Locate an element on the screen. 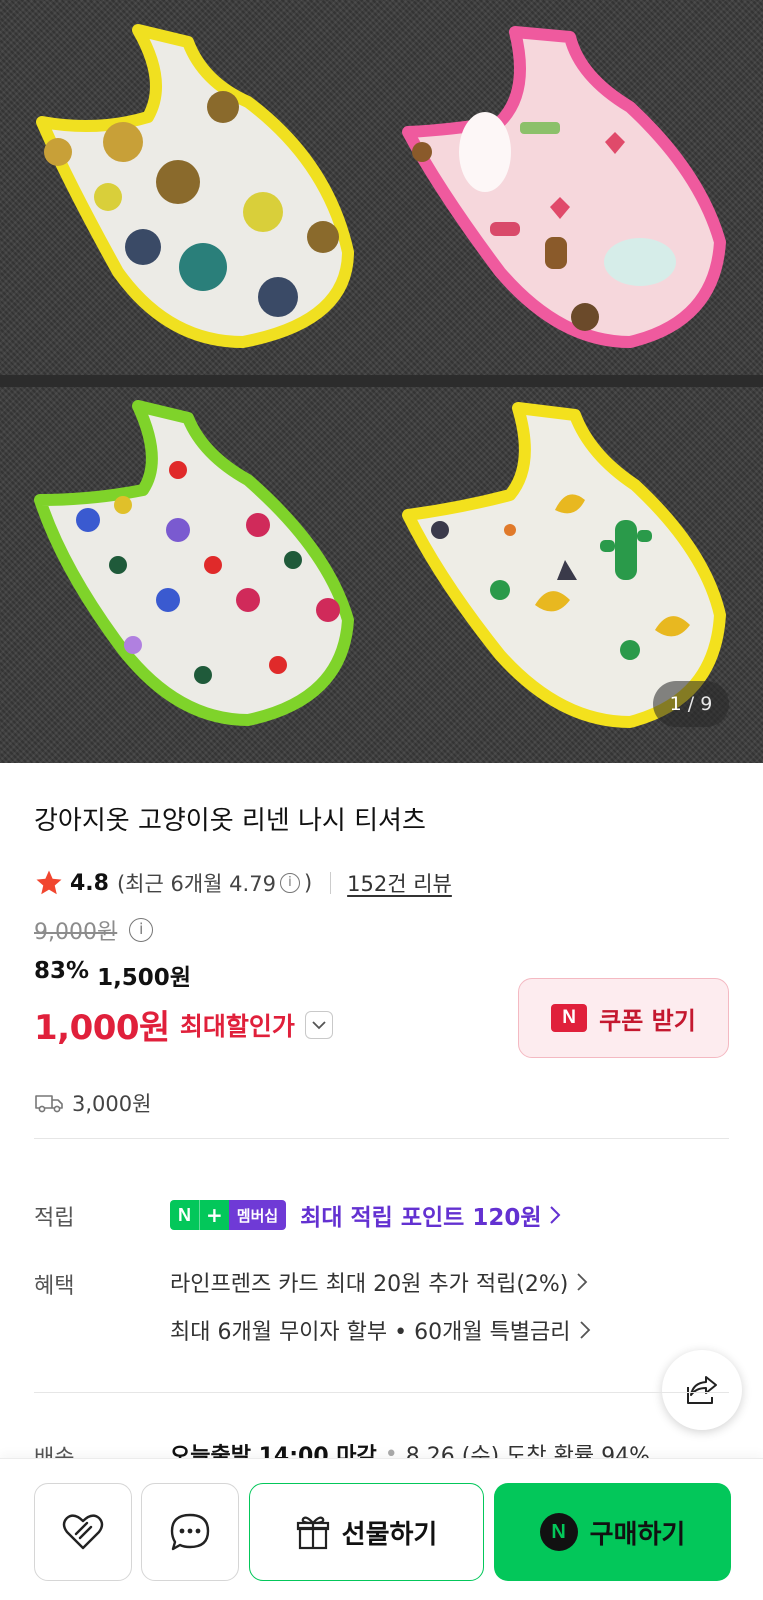 This screenshot has height=1600, width=763. rating-score: 4.8 is located at coordinates (89, 883).